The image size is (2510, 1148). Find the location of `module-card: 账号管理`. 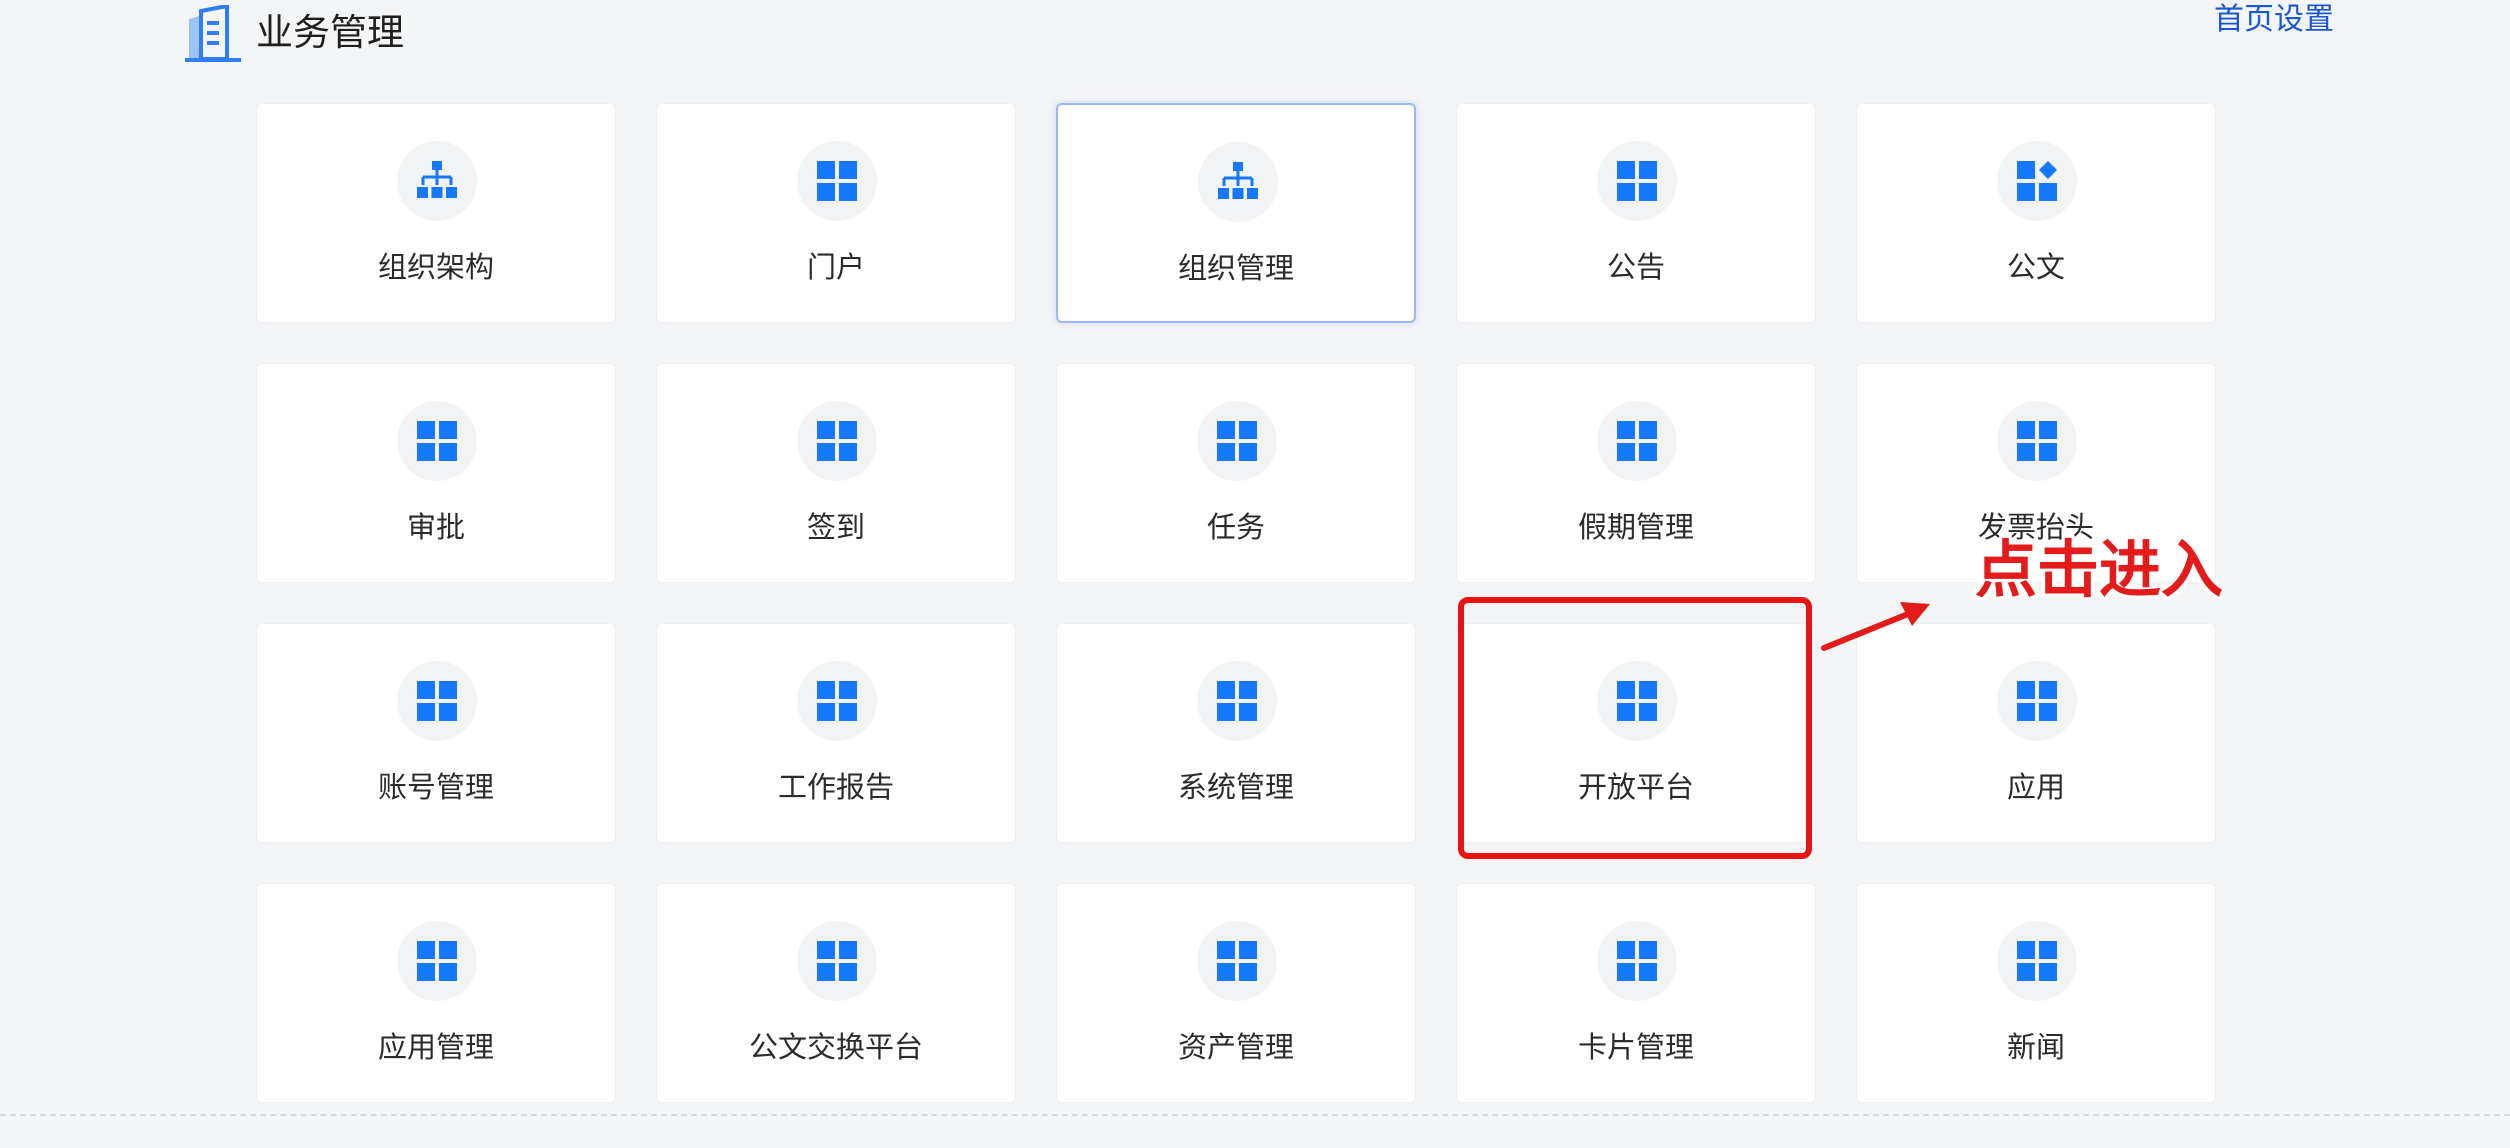

module-card: 账号管理 is located at coordinates (436, 733).